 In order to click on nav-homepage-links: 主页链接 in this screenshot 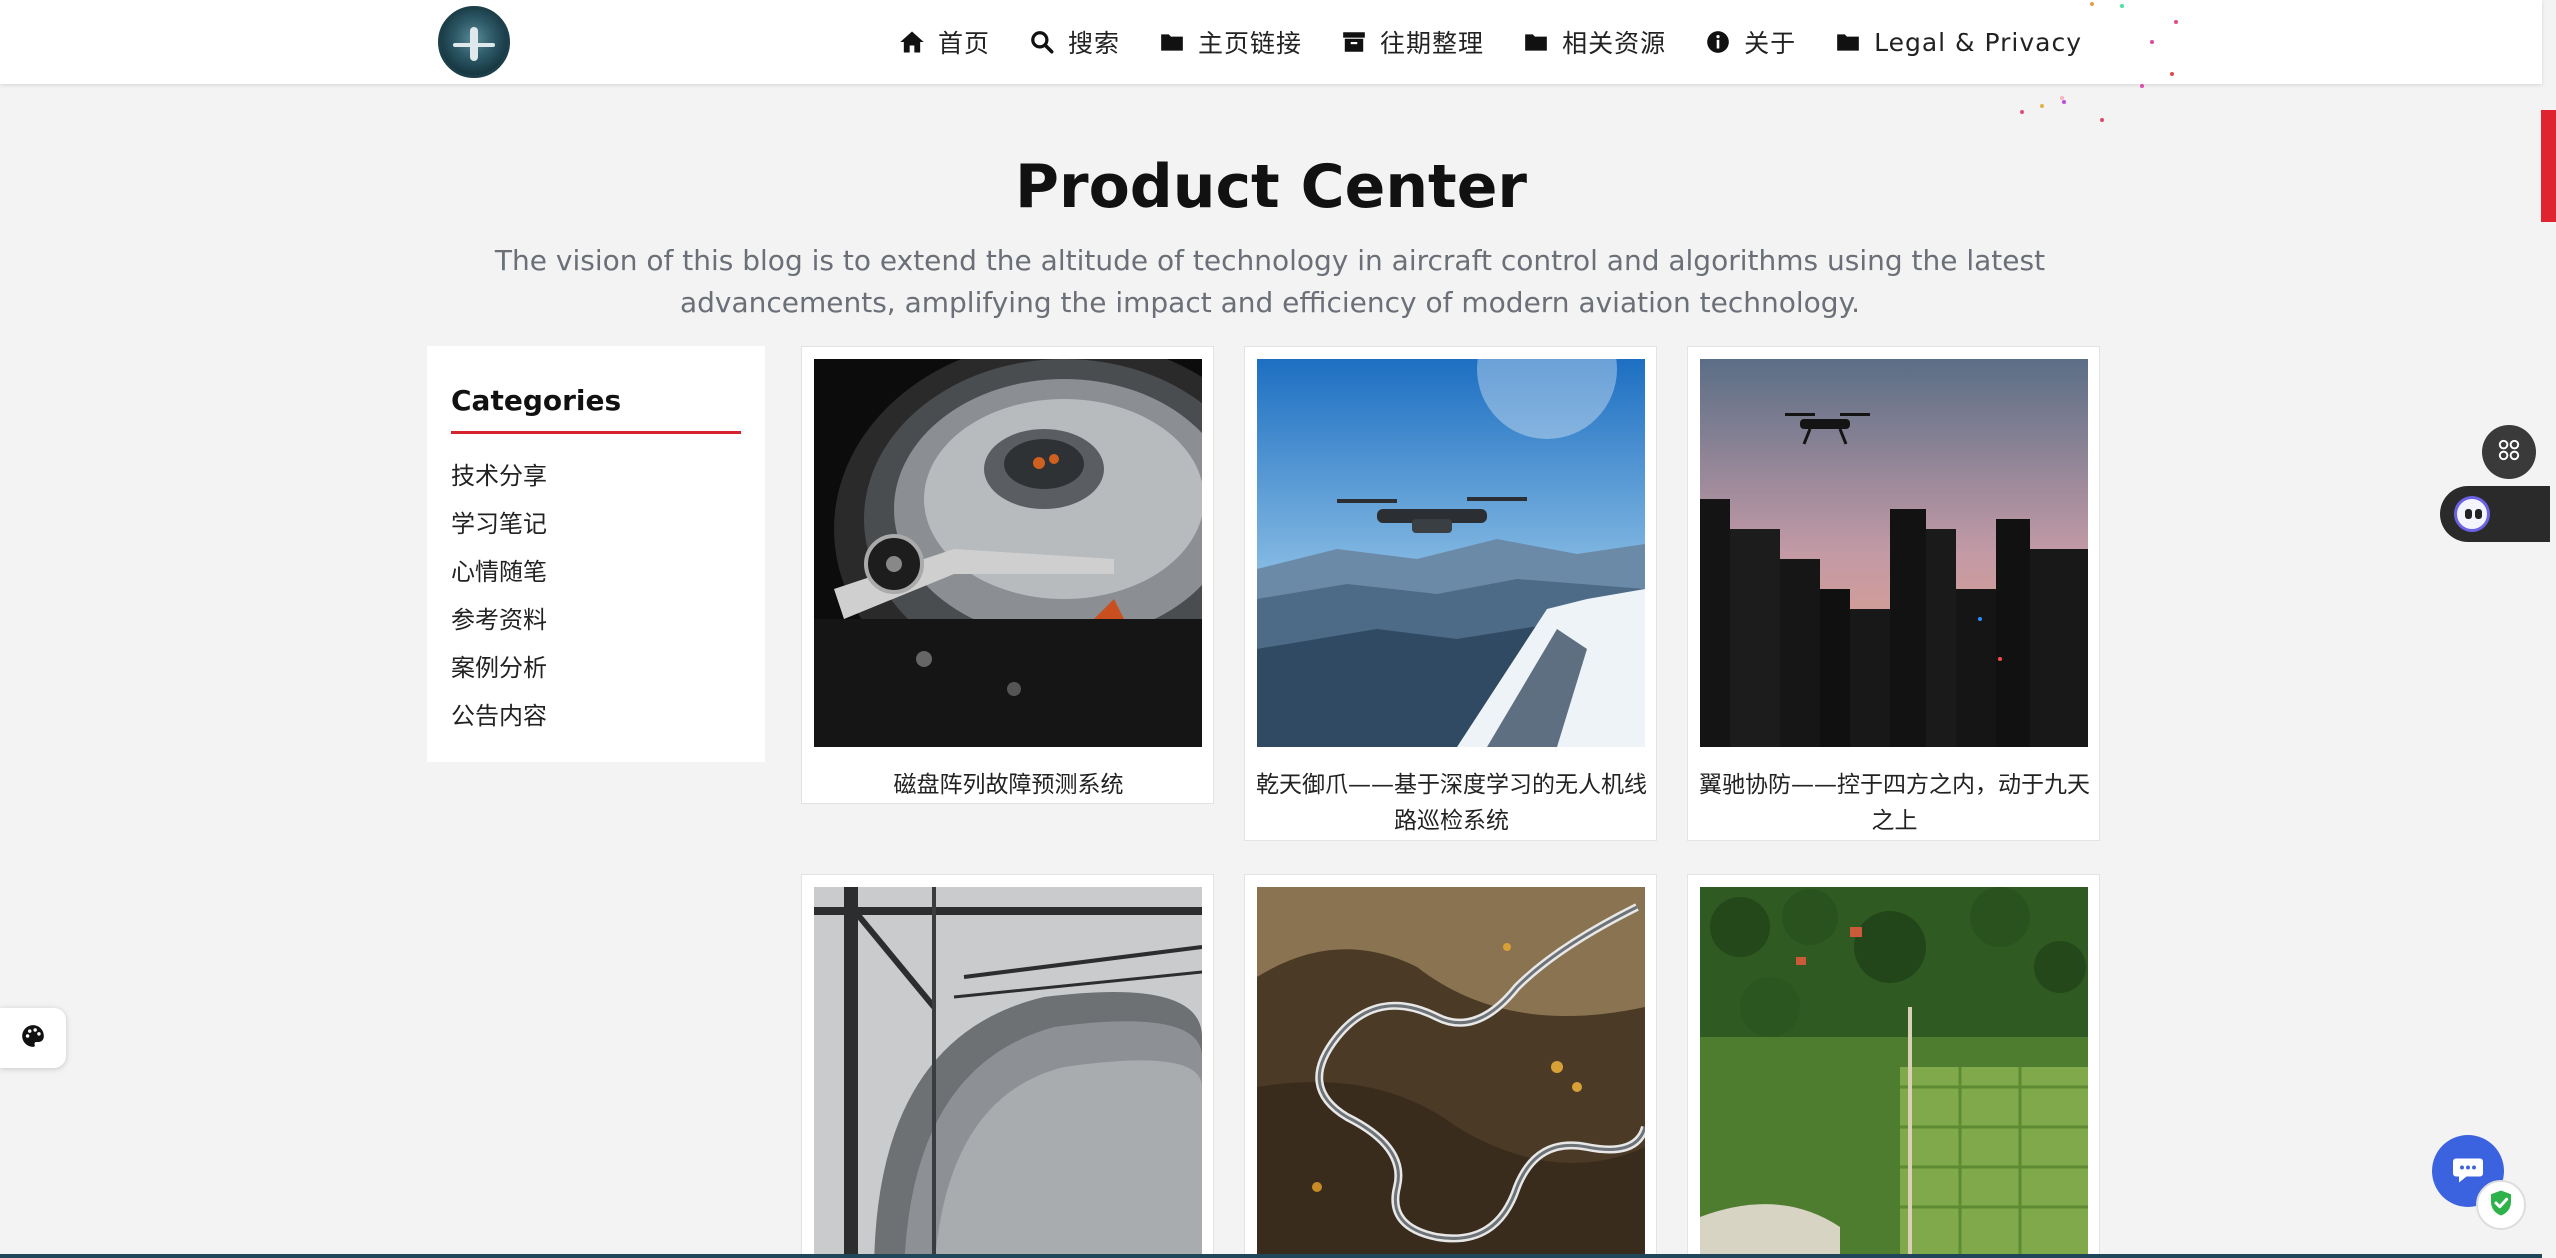, I will do `click(1230, 42)`.